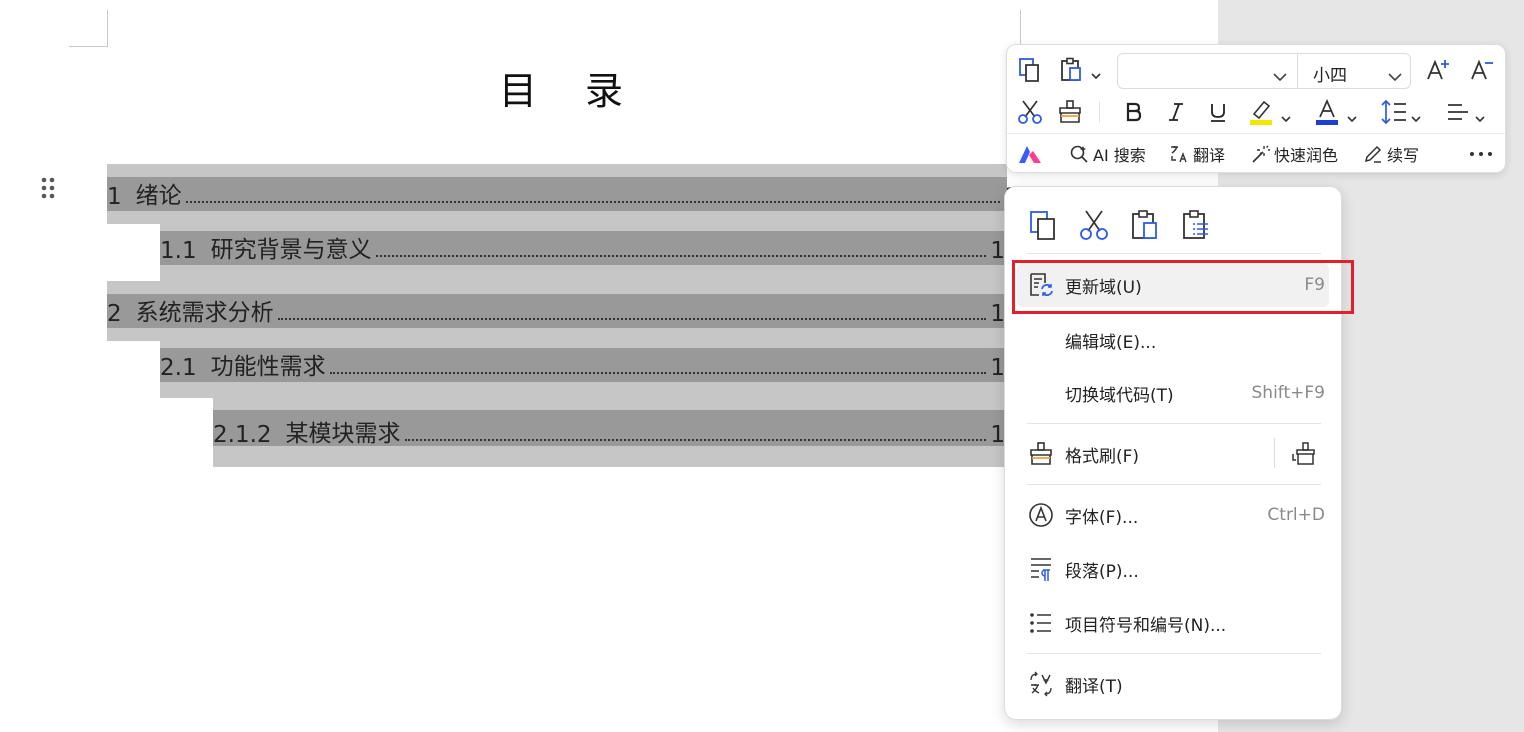 Image resolution: width=1524 pixels, height=732 pixels. I want to click on quick-polish-button: 快速润色, so click(1294, 154).